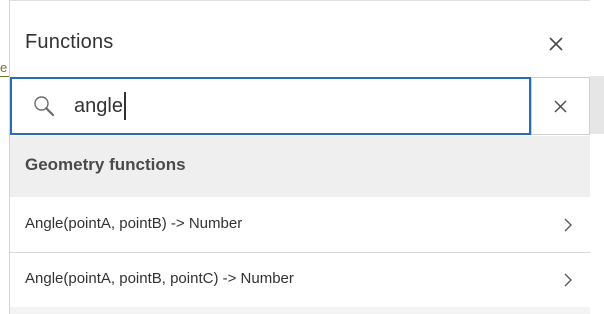 The image size is (604, 314). I want to click on list-bottom-band, so click(300, 310).